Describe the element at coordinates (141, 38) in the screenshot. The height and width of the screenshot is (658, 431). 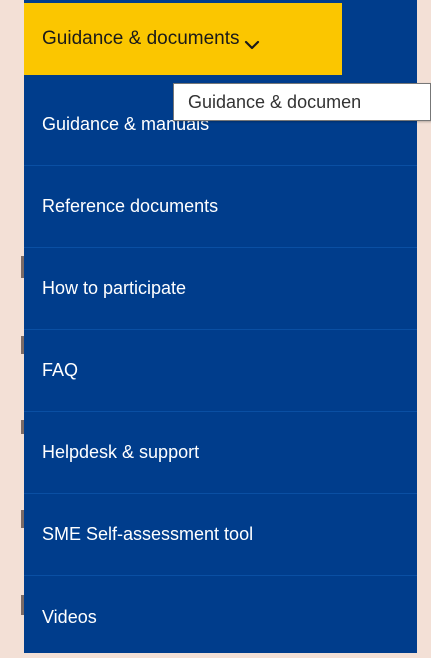
I see `guidance-documents-tab-label: Guidance & documents` at that location.